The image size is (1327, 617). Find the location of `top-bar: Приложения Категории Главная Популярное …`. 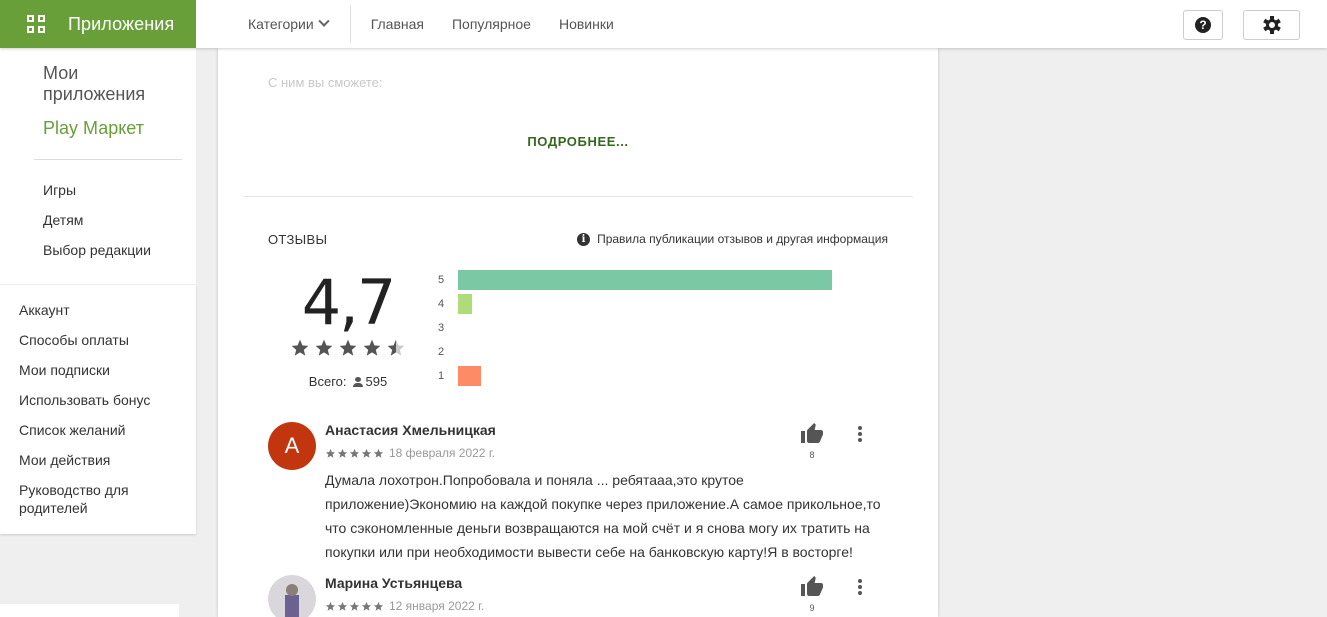

top-bar: Приложения Категории Главная Популярное … is located at coordinates (663, 24).